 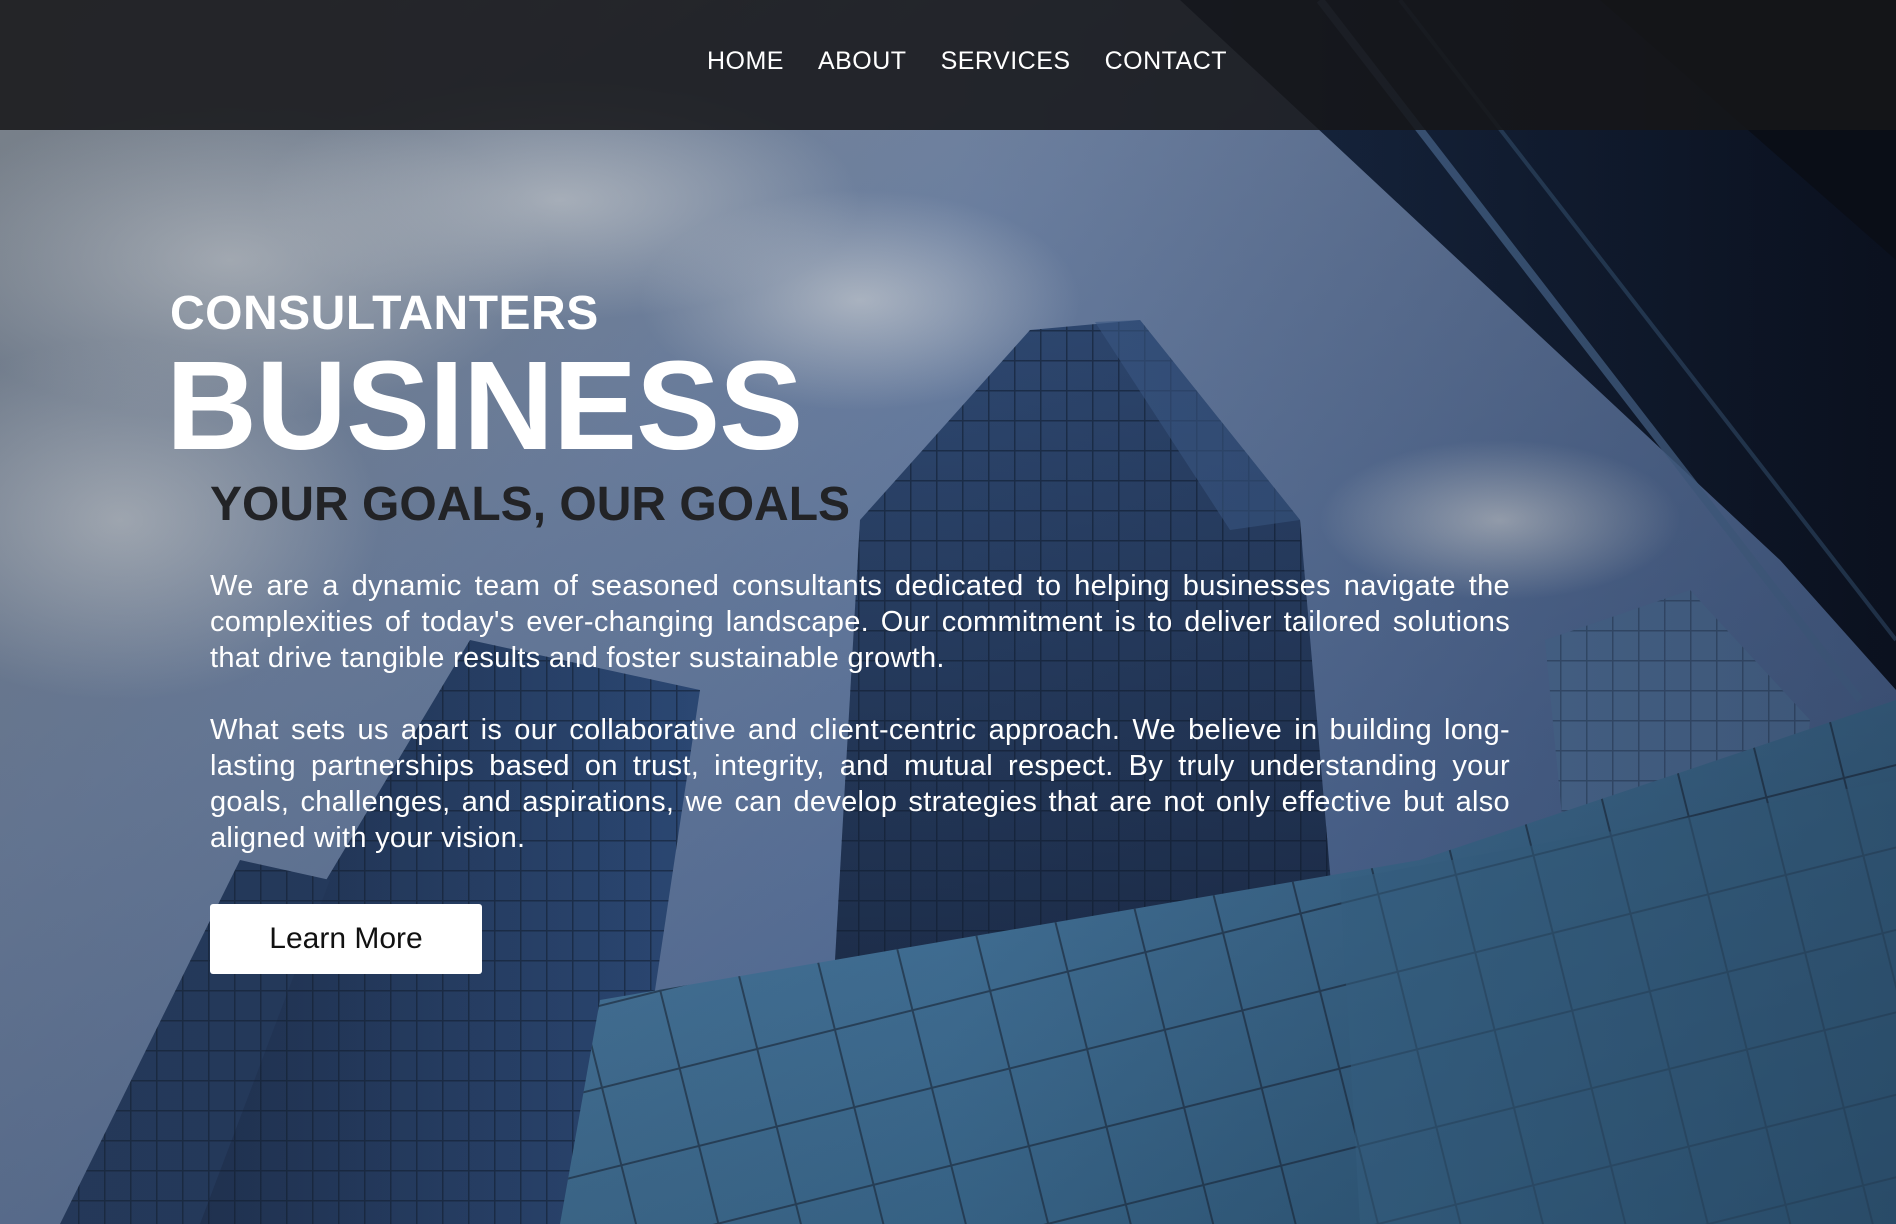 I want to click on nav-item-contact: CONTACT, so click(x=1166, y=61).